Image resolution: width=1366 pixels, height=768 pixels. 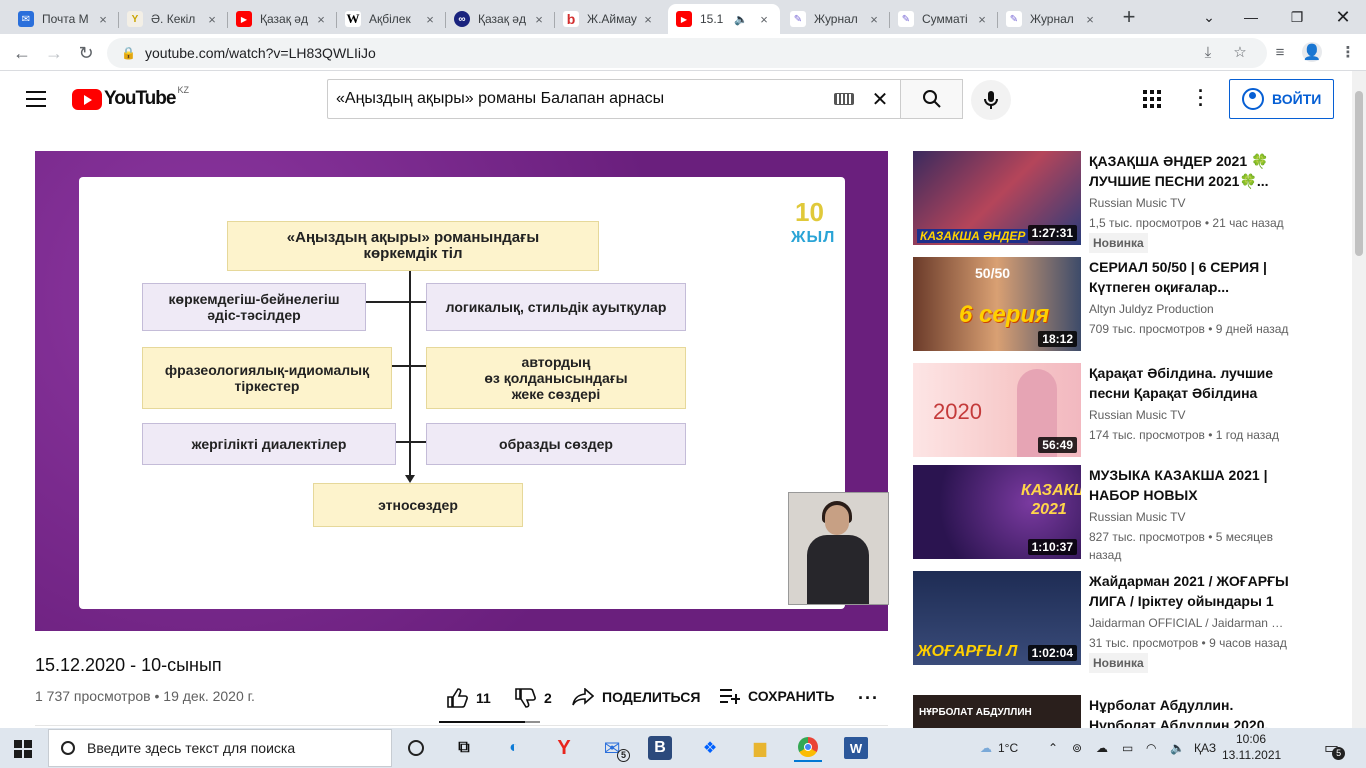 I want to click on browser-tab: W Ақбілек ×, so click(x=391, y=19).